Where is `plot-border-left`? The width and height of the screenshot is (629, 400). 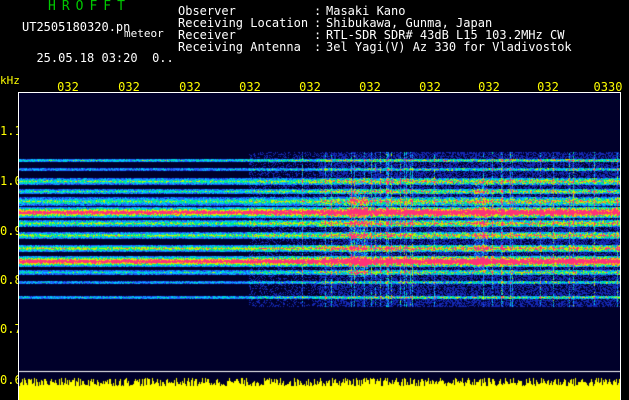 plot-border-left is located at coordinates (18, 246).